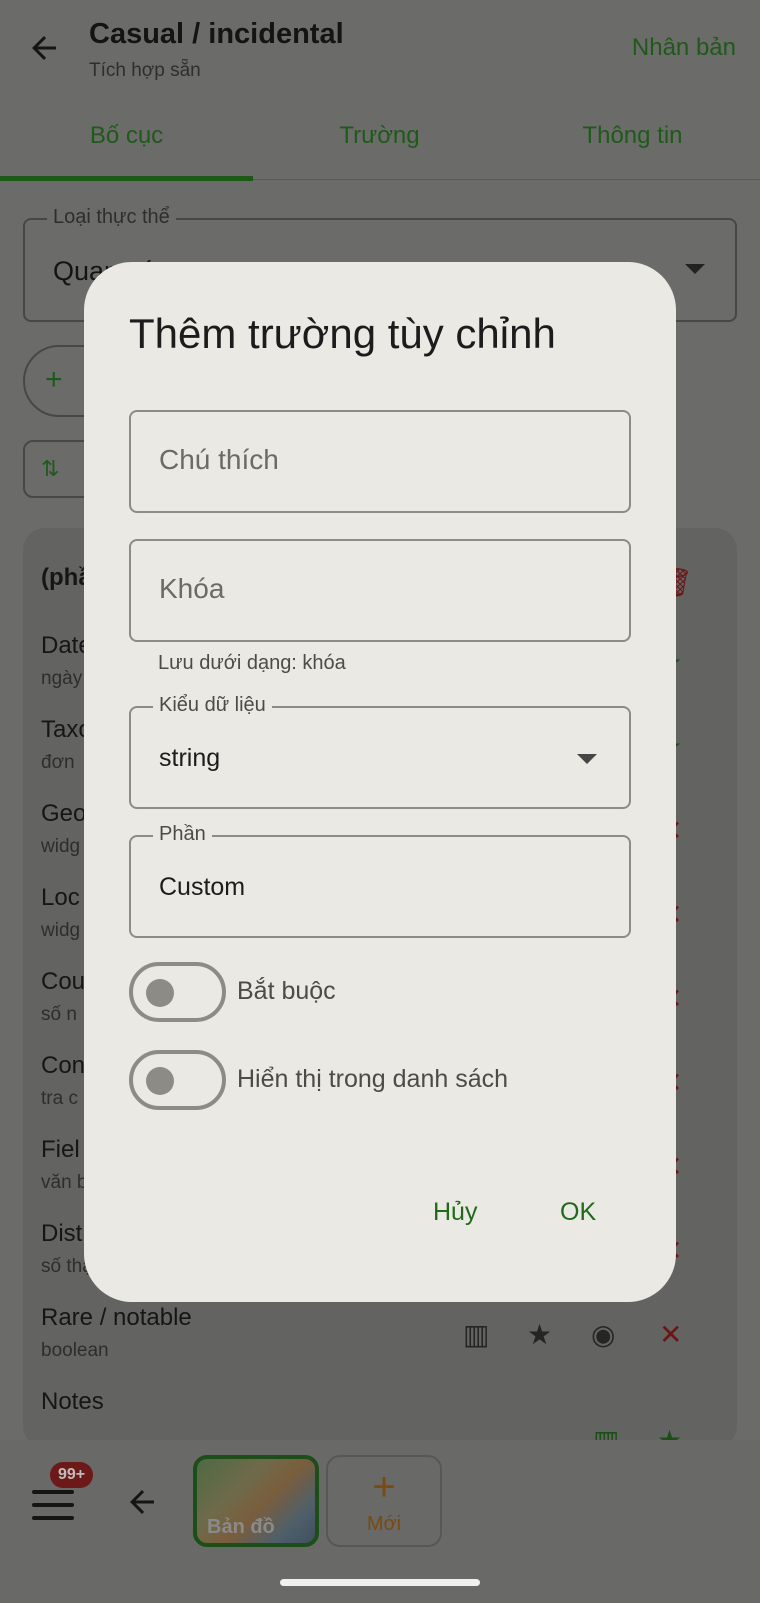 This screenshot has height=1603, width=760. Describe the element at coordinates (63, 981) in the screenshot. I see `field-title: Cou` at that location.